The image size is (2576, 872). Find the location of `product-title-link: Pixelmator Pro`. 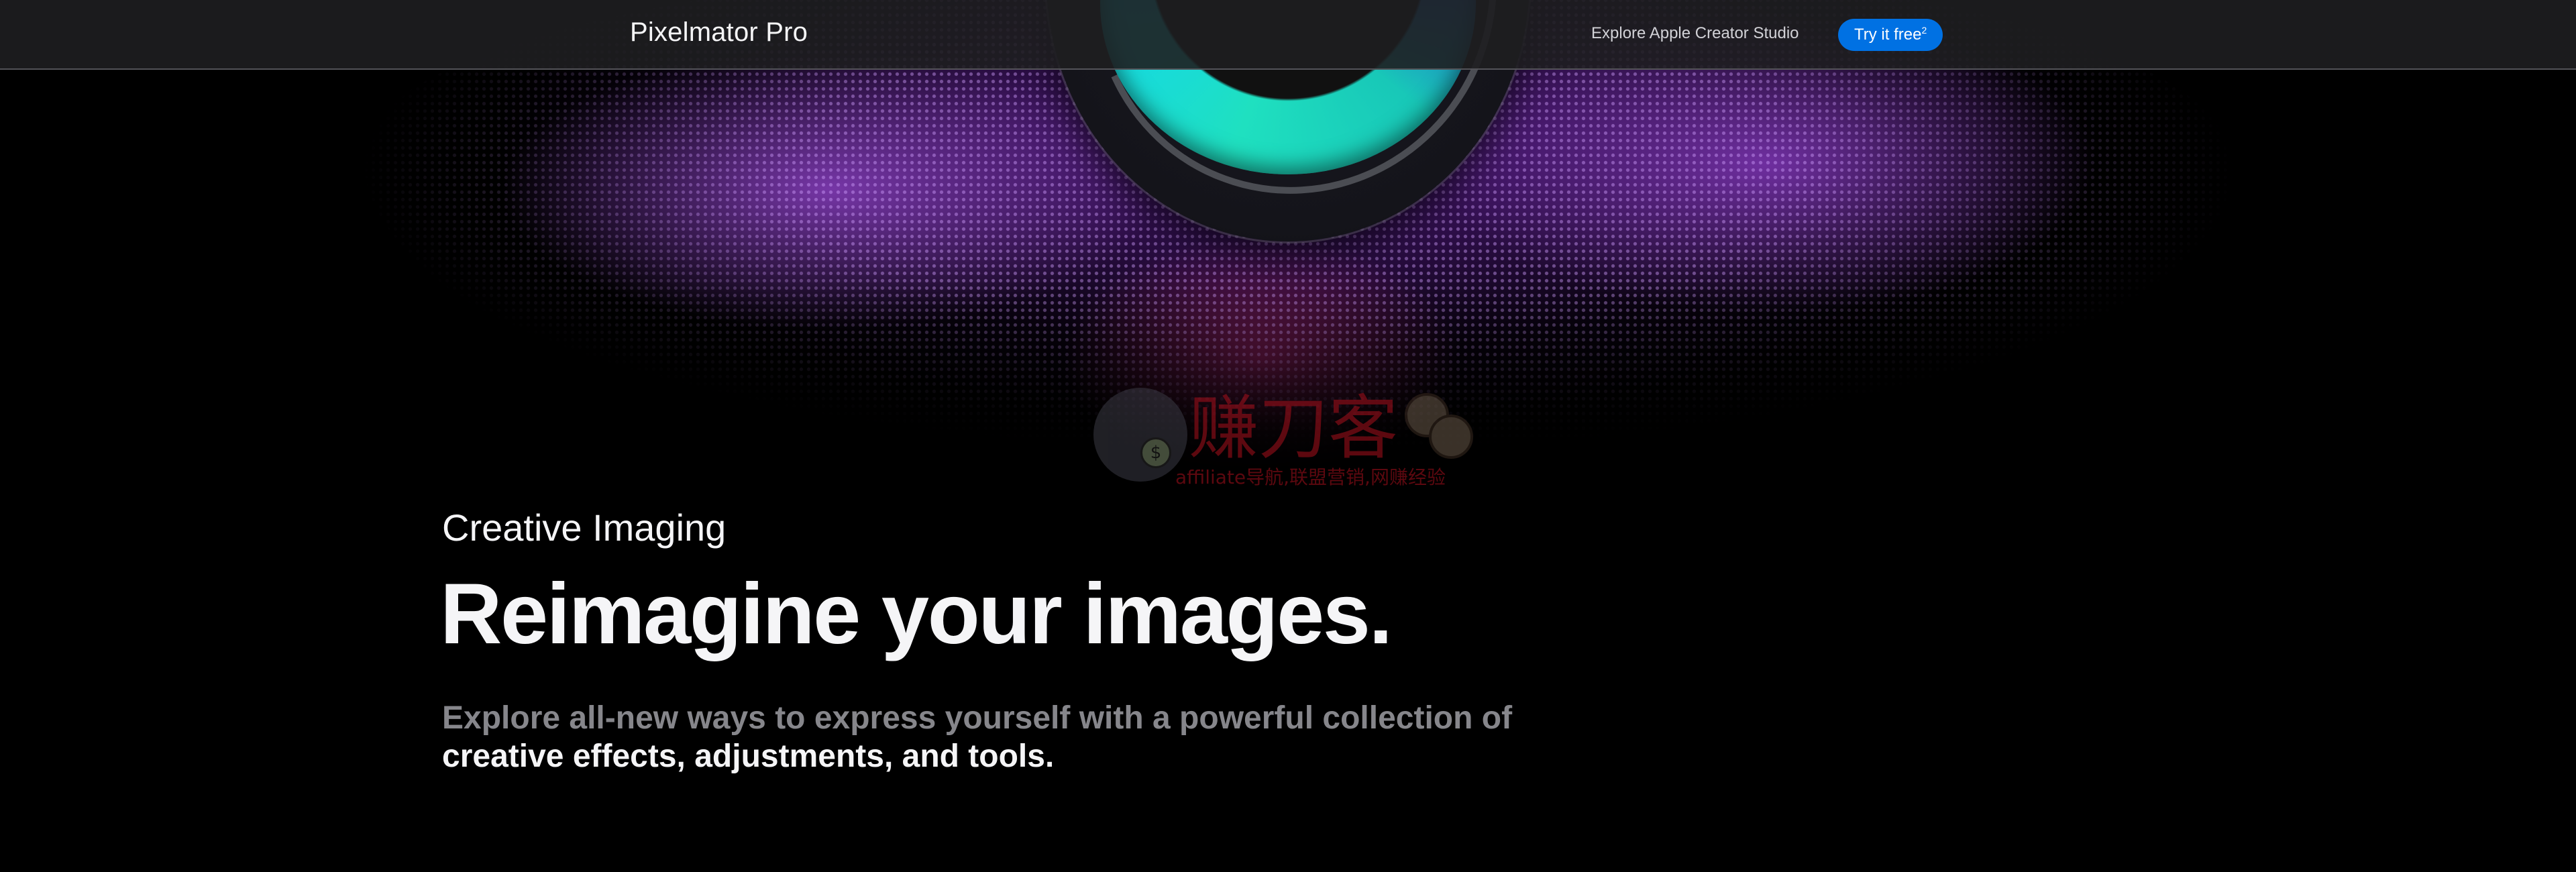

product-title-link: Pixelmator Pro is located at coordinates (719, 33).